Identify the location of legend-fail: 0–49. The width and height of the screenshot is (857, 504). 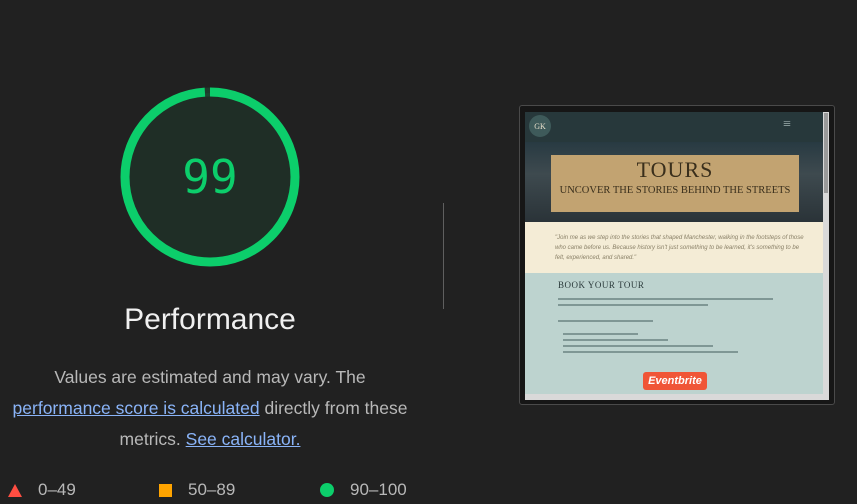
(42, 490).